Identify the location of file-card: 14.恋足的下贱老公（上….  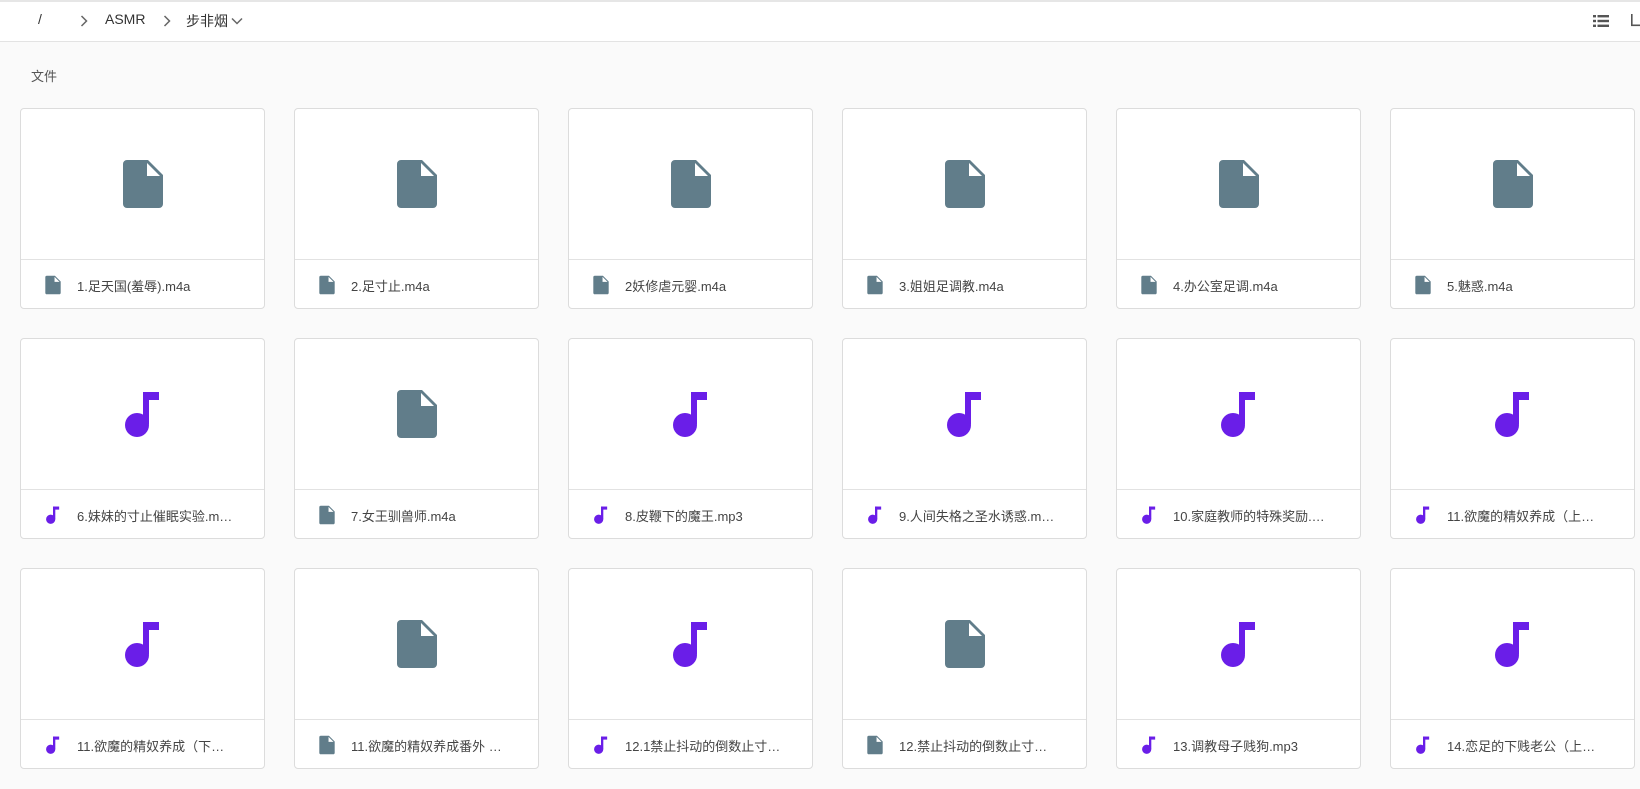
(1512, 668).